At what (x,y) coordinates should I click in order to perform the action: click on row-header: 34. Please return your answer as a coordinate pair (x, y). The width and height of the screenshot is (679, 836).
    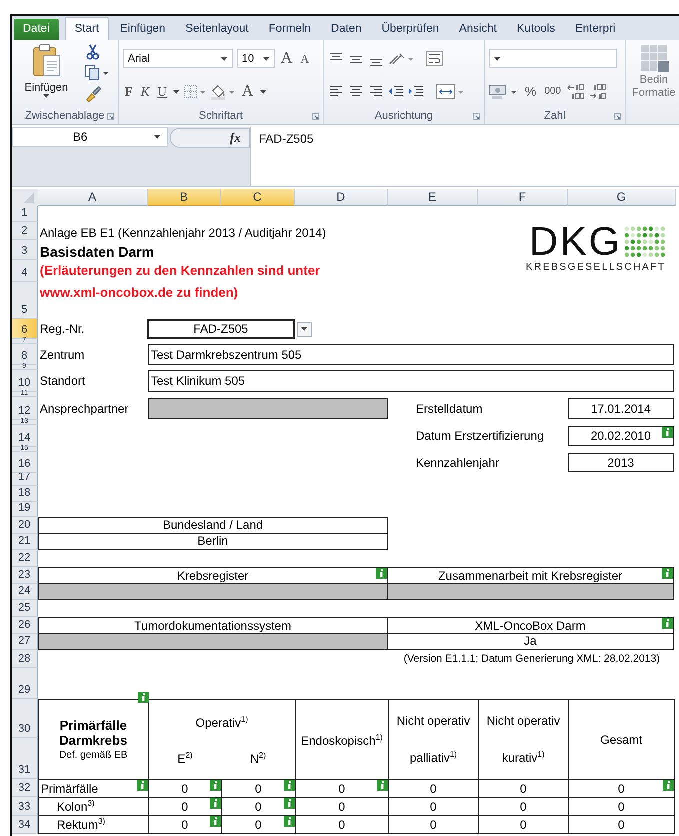
    Looking at the image, I should click on (25, 825).